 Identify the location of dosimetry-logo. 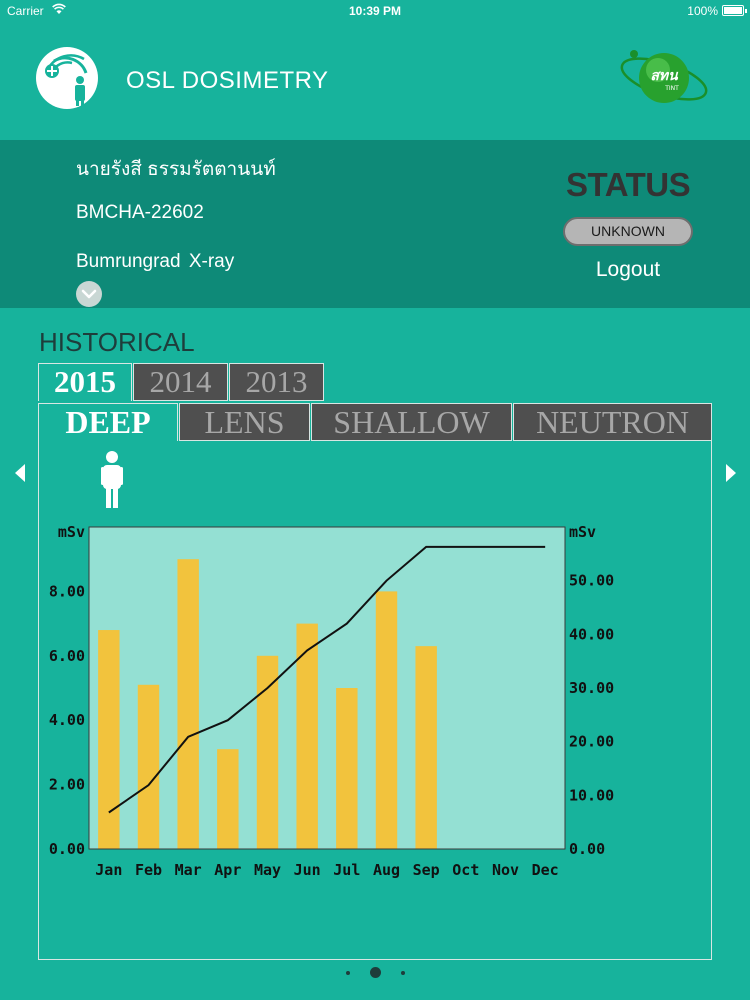
(67, 78).